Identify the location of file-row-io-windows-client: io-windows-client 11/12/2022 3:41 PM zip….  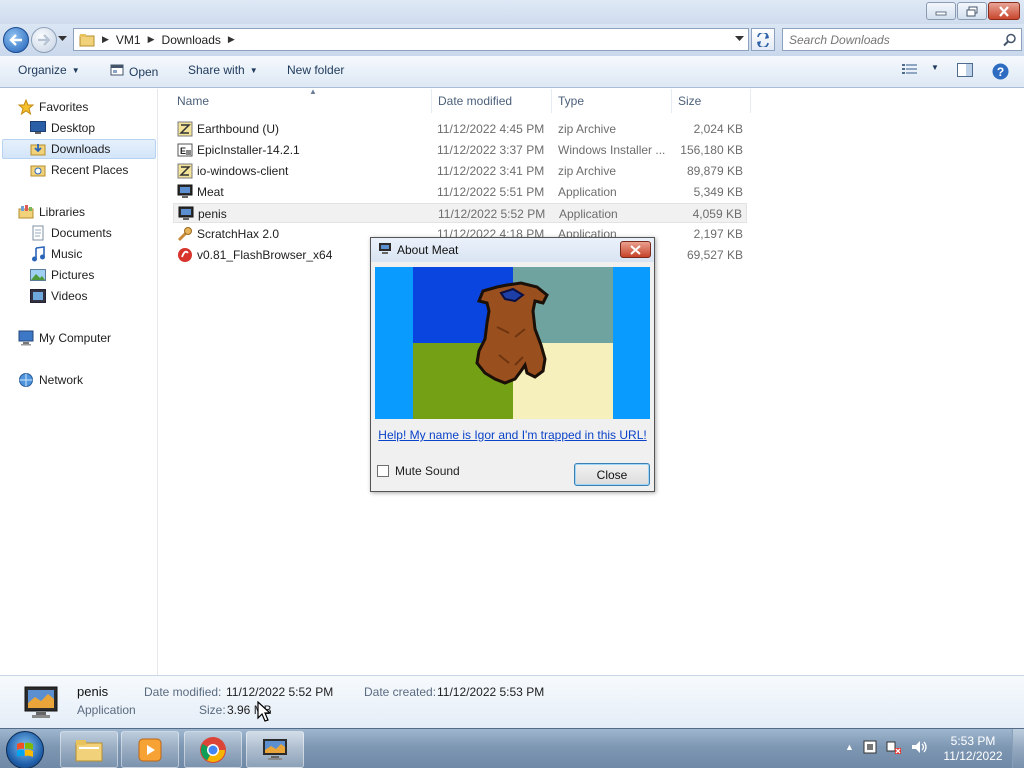
(460, 171).